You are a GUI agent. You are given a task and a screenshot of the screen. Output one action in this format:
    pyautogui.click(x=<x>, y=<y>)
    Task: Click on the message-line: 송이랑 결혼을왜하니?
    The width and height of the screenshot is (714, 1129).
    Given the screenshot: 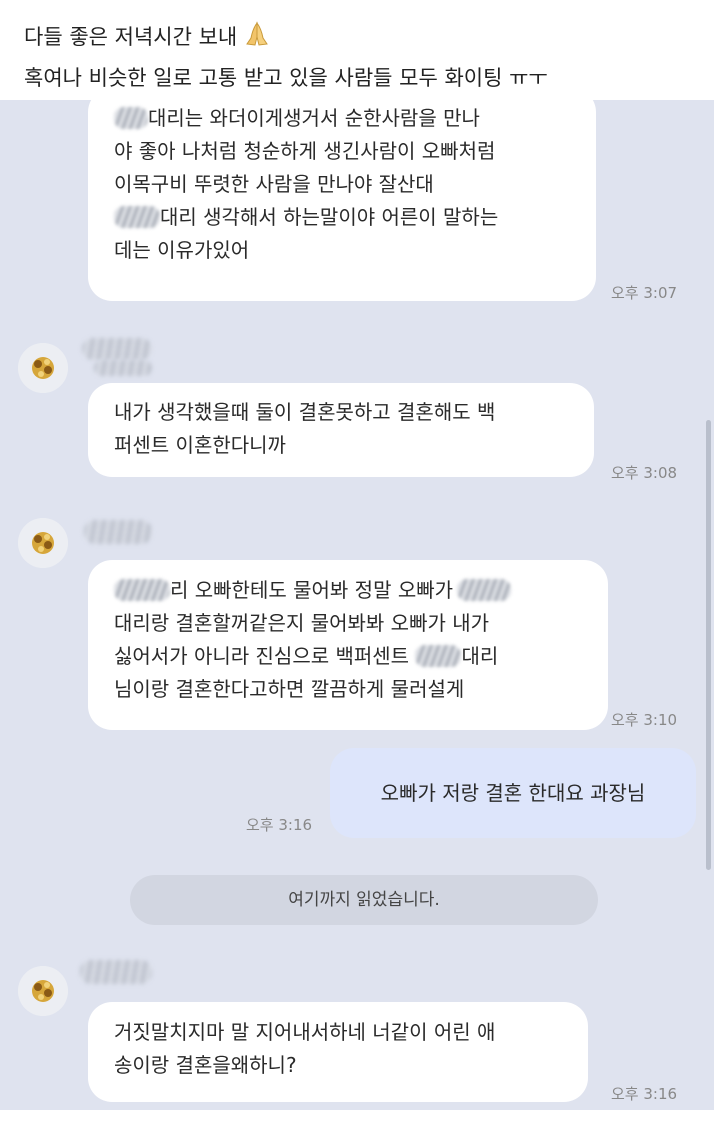 What is the action you would take?
    pyautogui.click(x=205, y=1065)
    